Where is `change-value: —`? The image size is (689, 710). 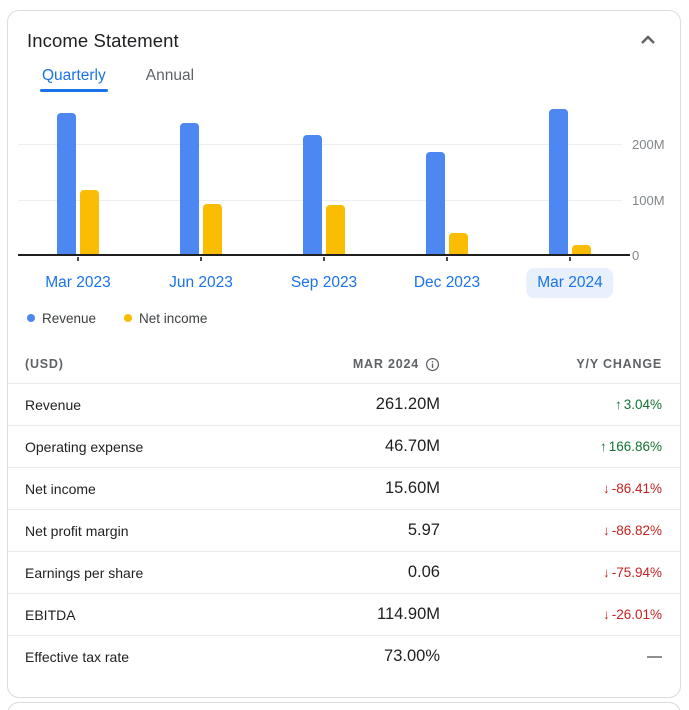
change-value: — is located at coordinates (654, 656).